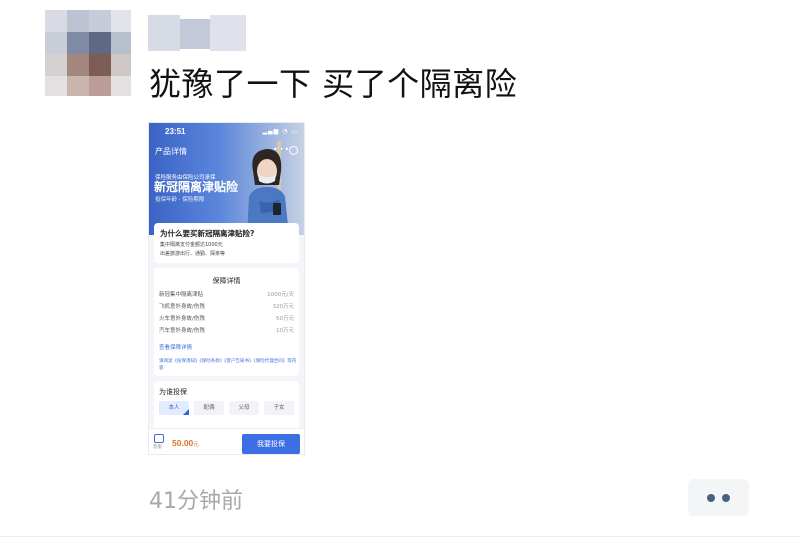 Image resolution: width=800 pixels, height=542 pixels. What do you see at coordinates (285, 319) in the screenshot?
I see `coverage-amount: 50万元` at bounding box center [285, 319].